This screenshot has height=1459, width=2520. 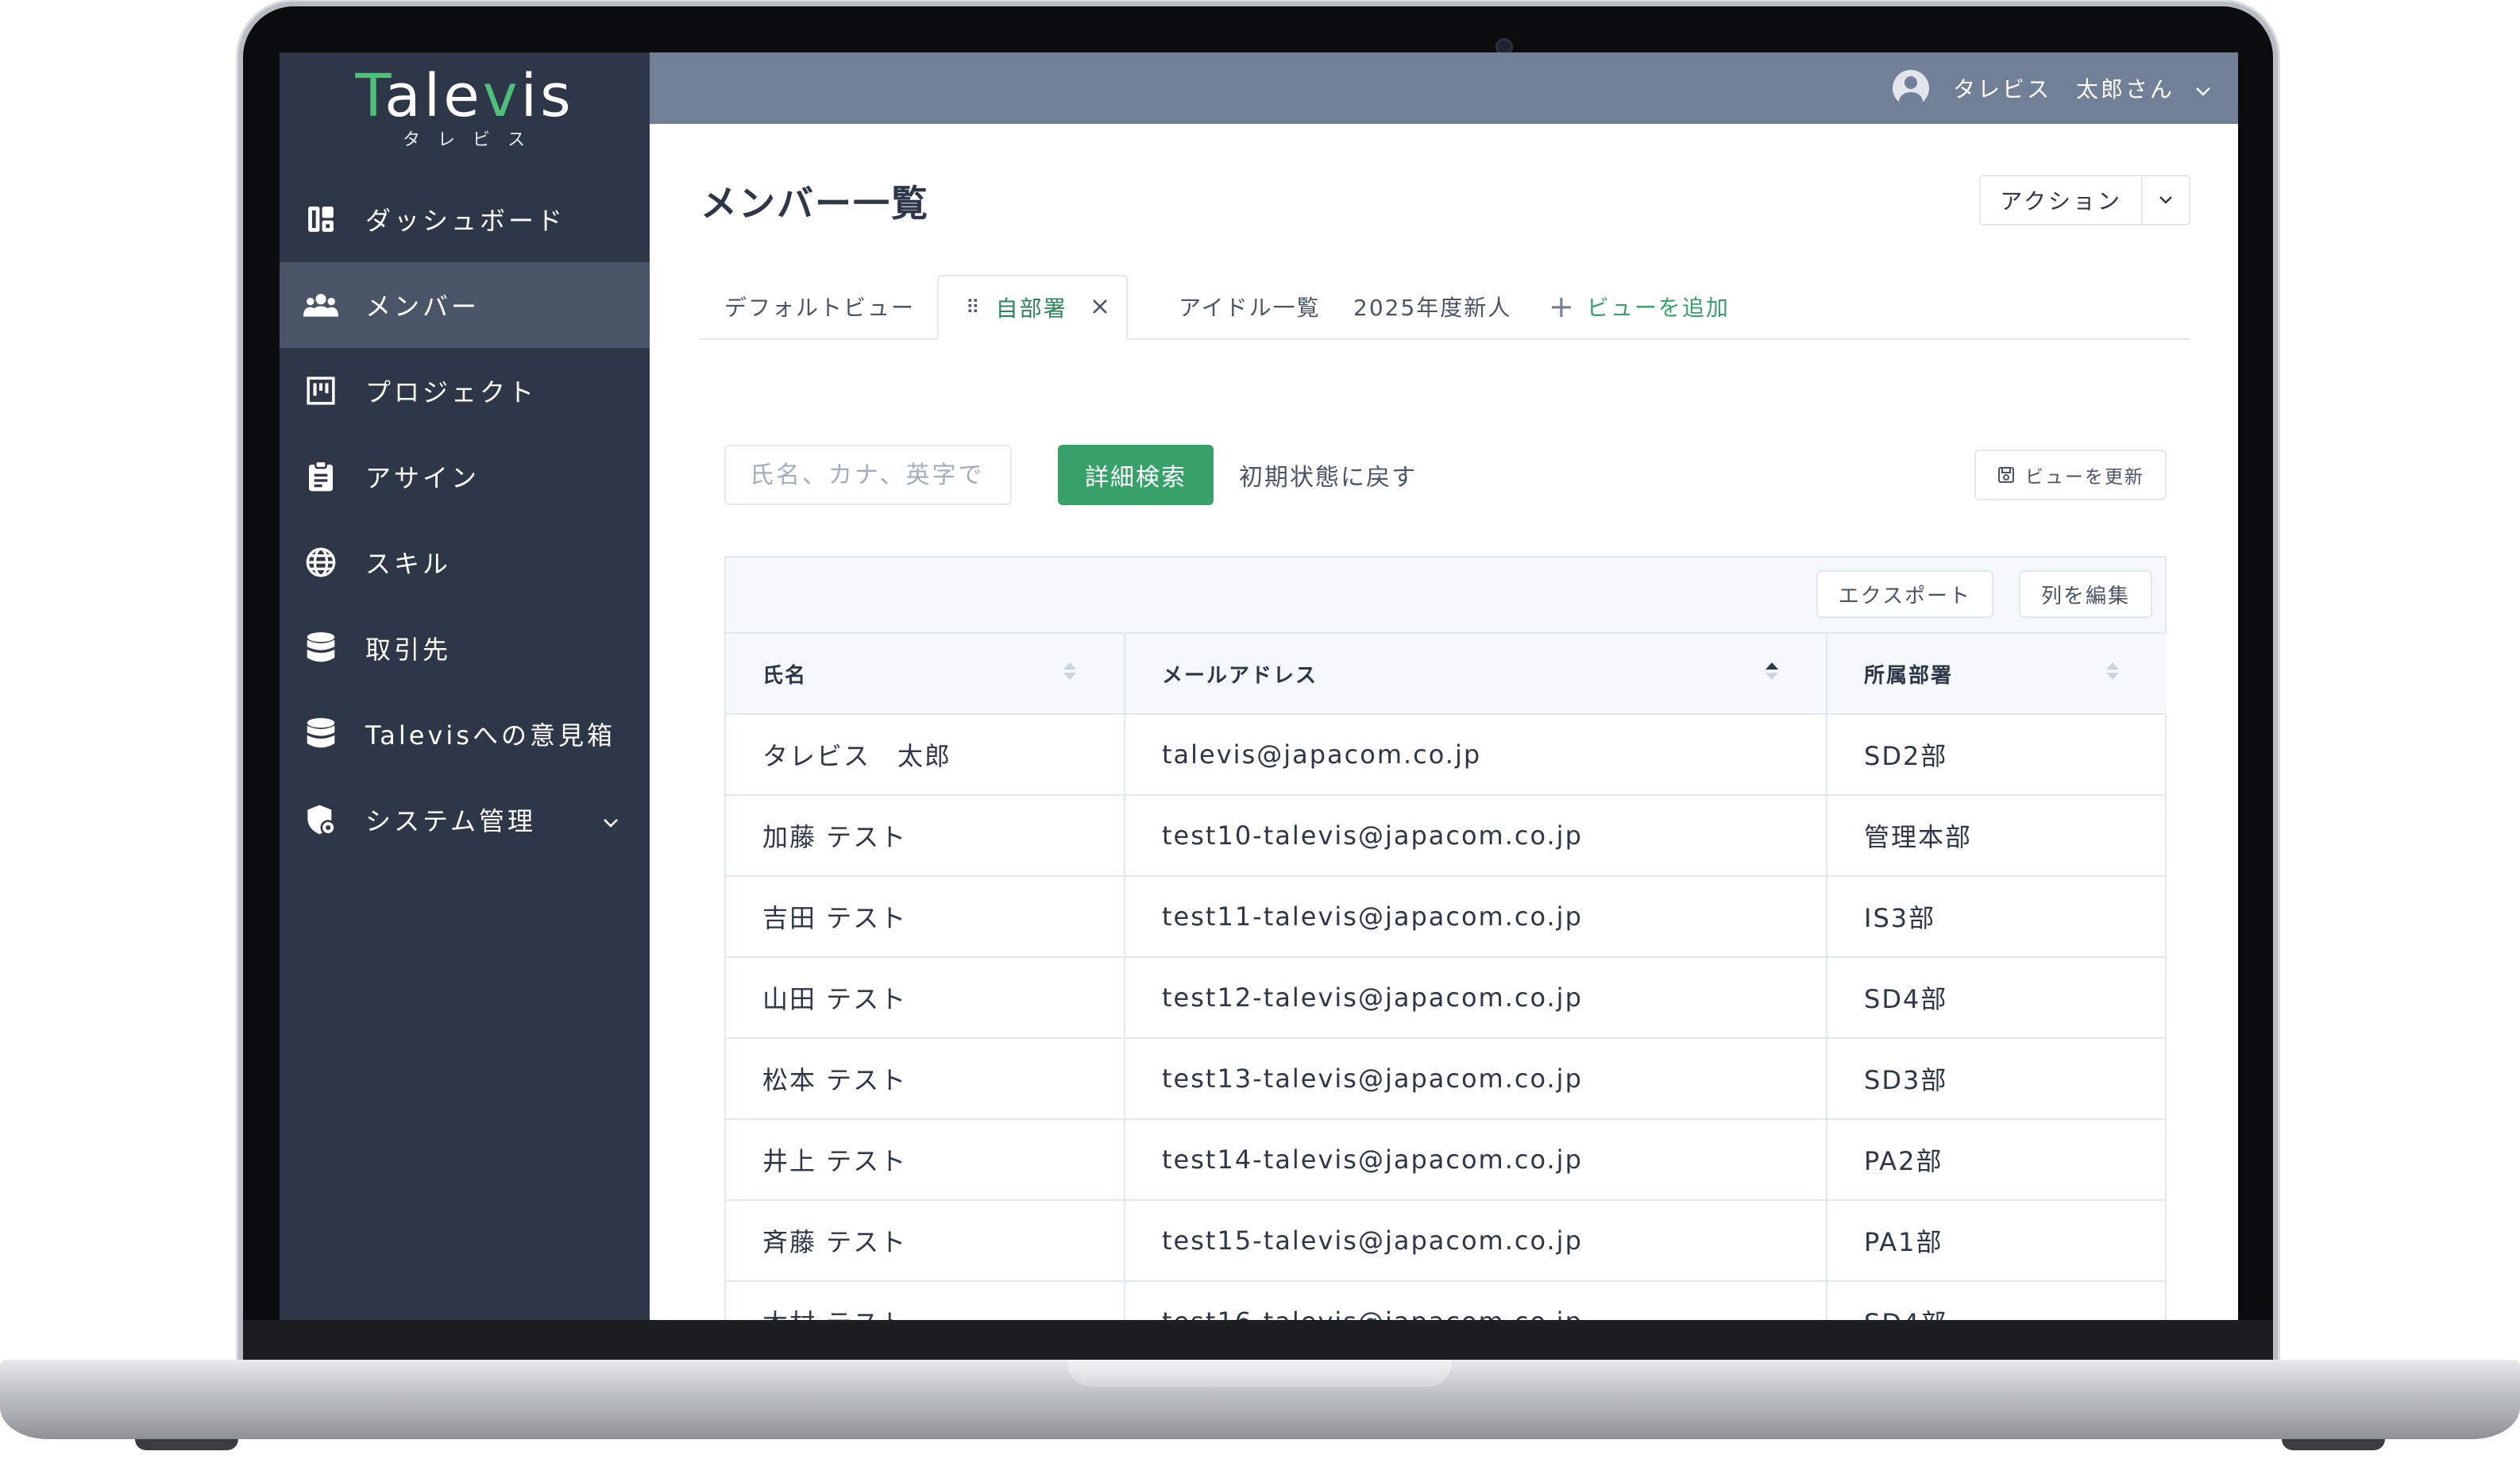 What do you see at coordinates (925, 998) in the screenshot?
I see `cell-name: 山田 テスト` at bounding box center [925, 998].